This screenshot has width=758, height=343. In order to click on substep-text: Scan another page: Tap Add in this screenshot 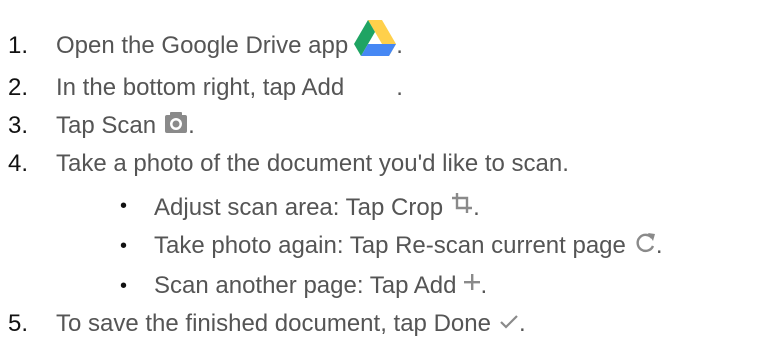, I will do `click(305, 285)`.